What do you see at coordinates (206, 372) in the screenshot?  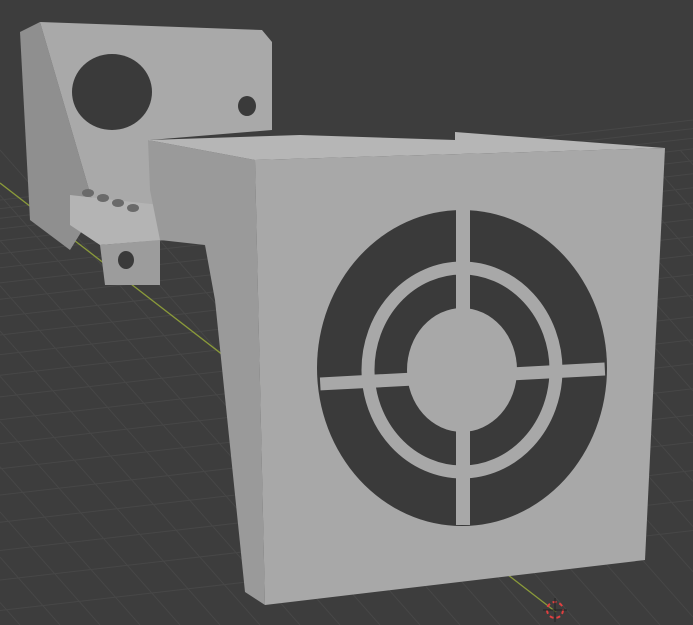 I see `duct-side` at bounding box center [206, 372].